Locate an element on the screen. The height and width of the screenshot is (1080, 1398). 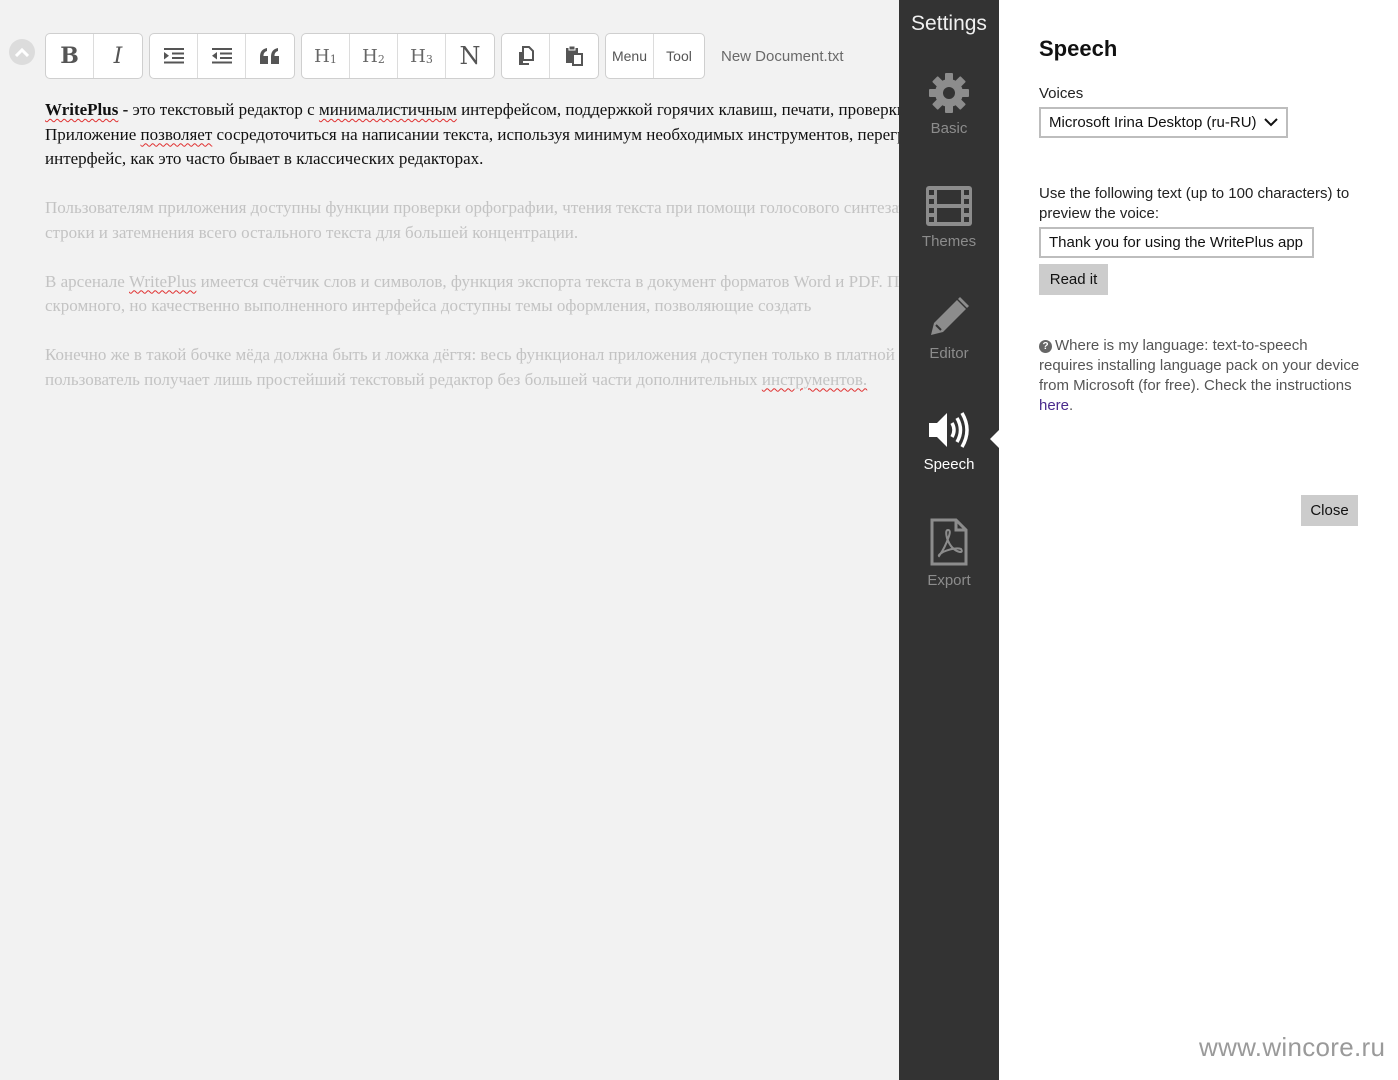
paragraph-group is located at coordinates (222, 56).